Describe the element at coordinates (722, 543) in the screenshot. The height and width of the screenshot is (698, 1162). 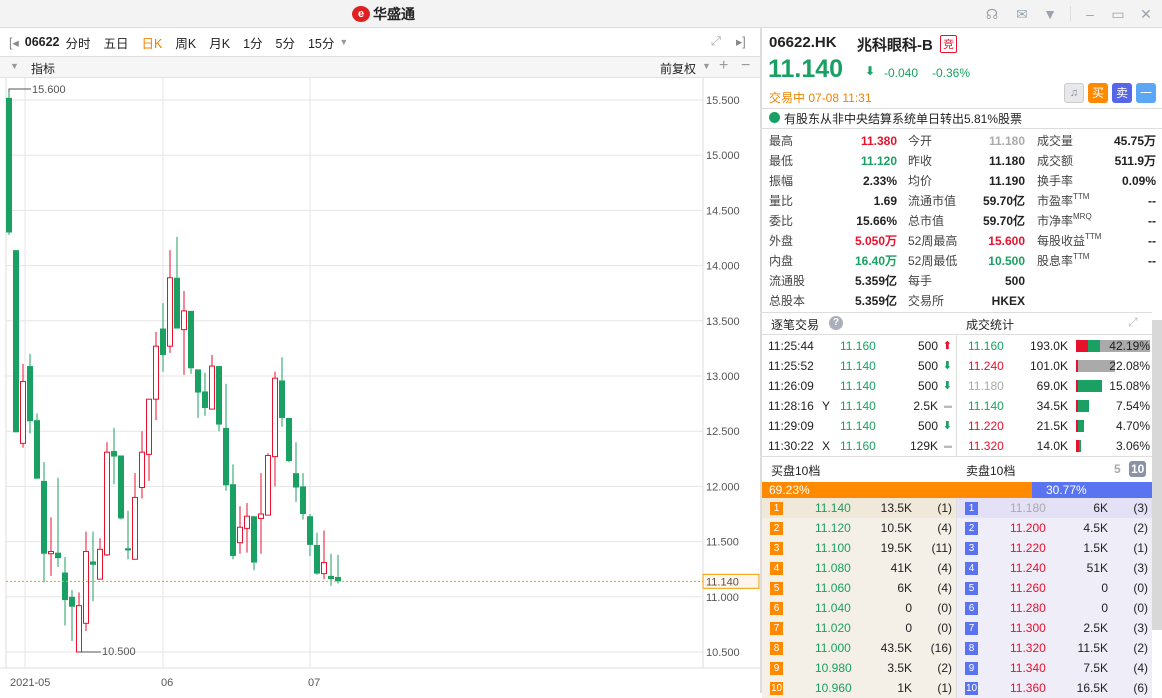
I see `y-tick-label: 11.500` at that location.